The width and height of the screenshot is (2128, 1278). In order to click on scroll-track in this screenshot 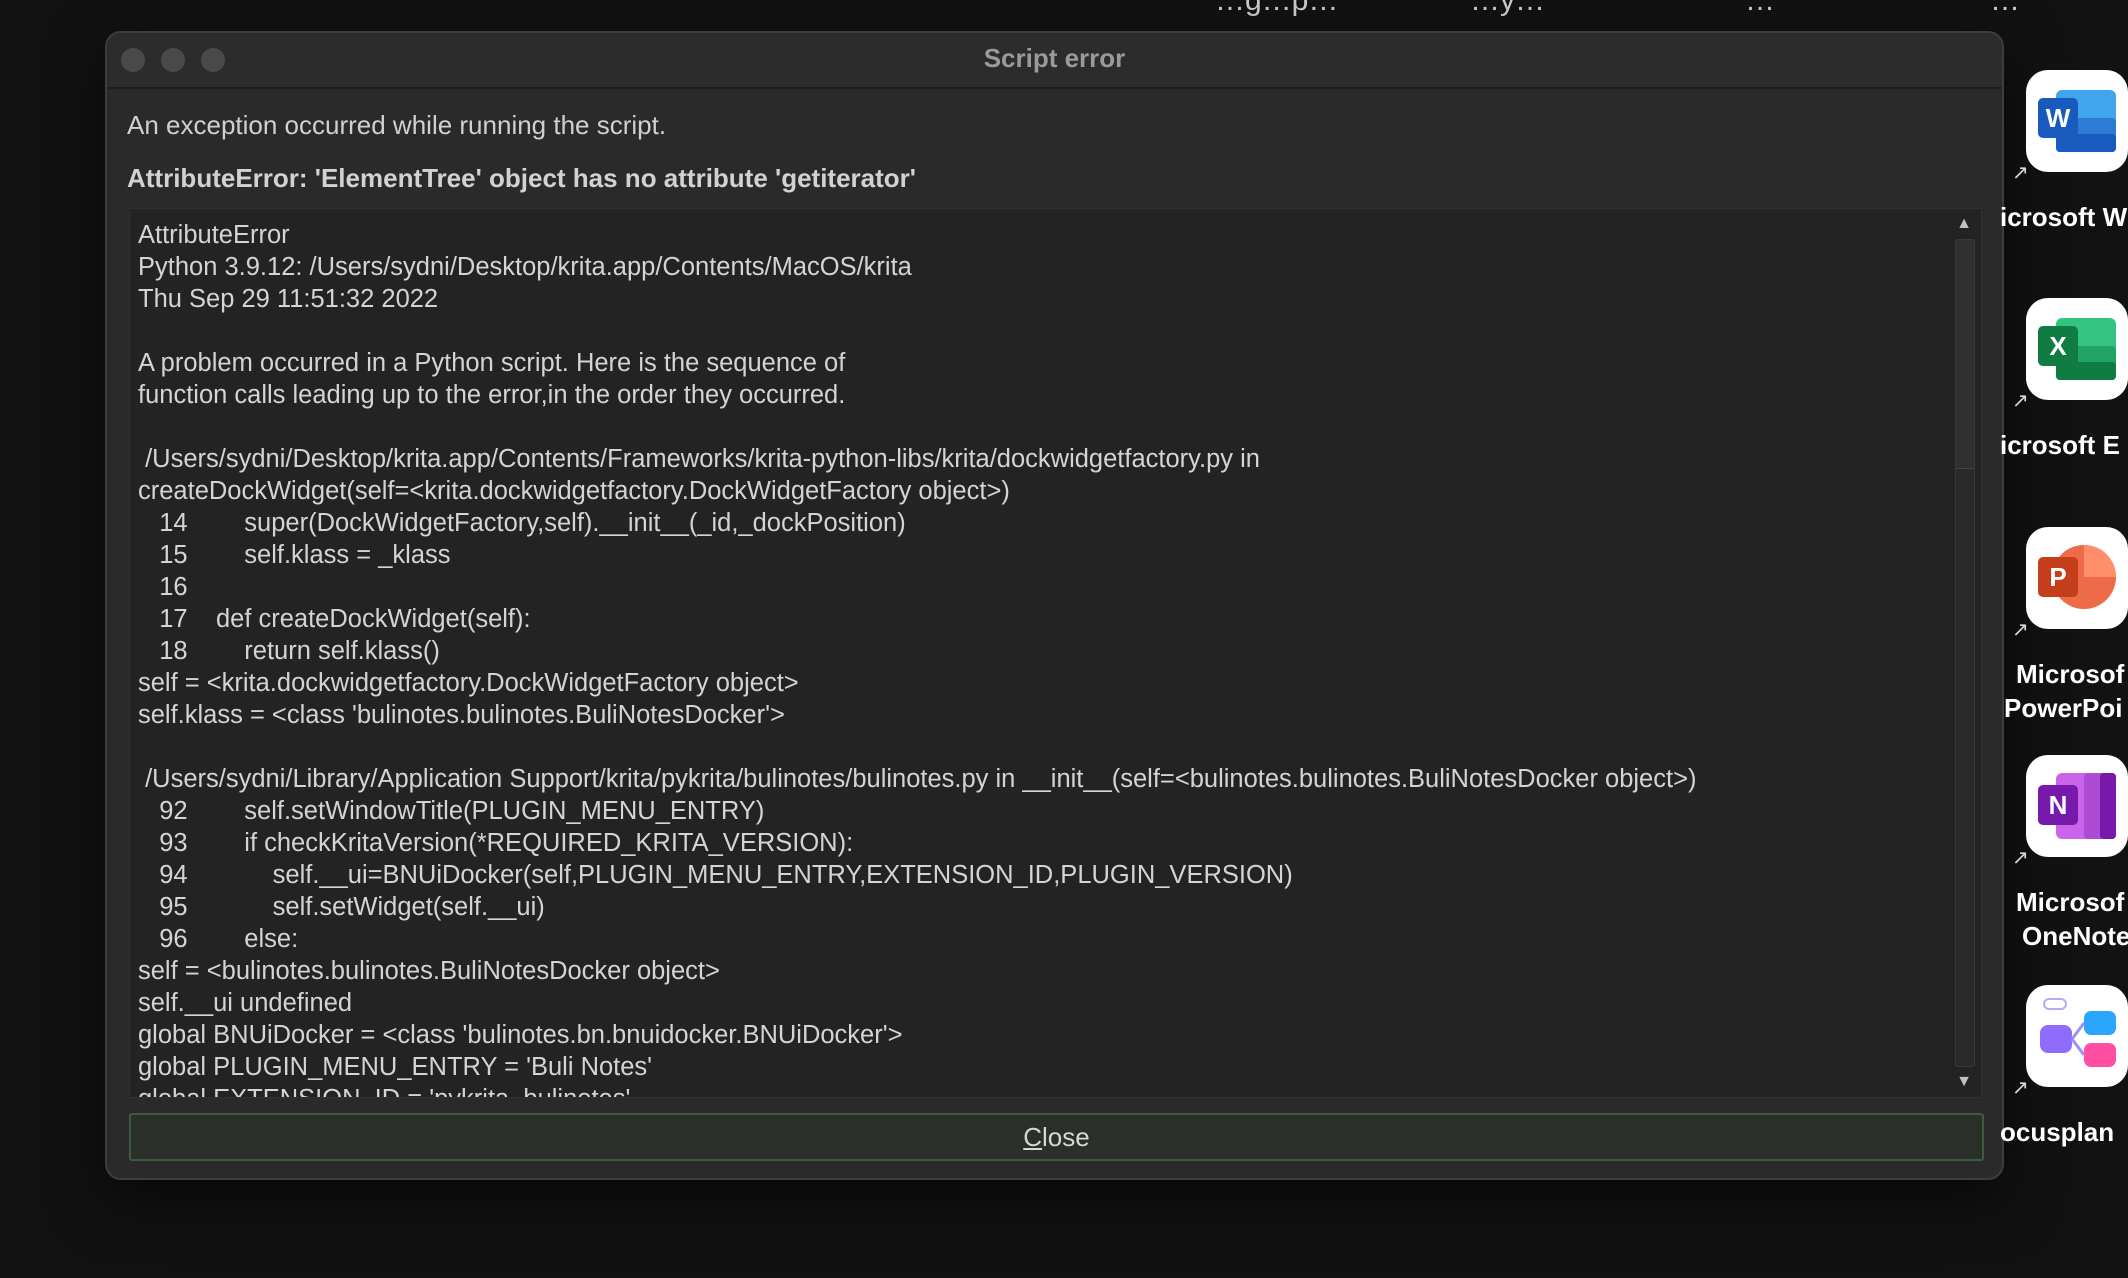, I will do `click(1965, 653)`.